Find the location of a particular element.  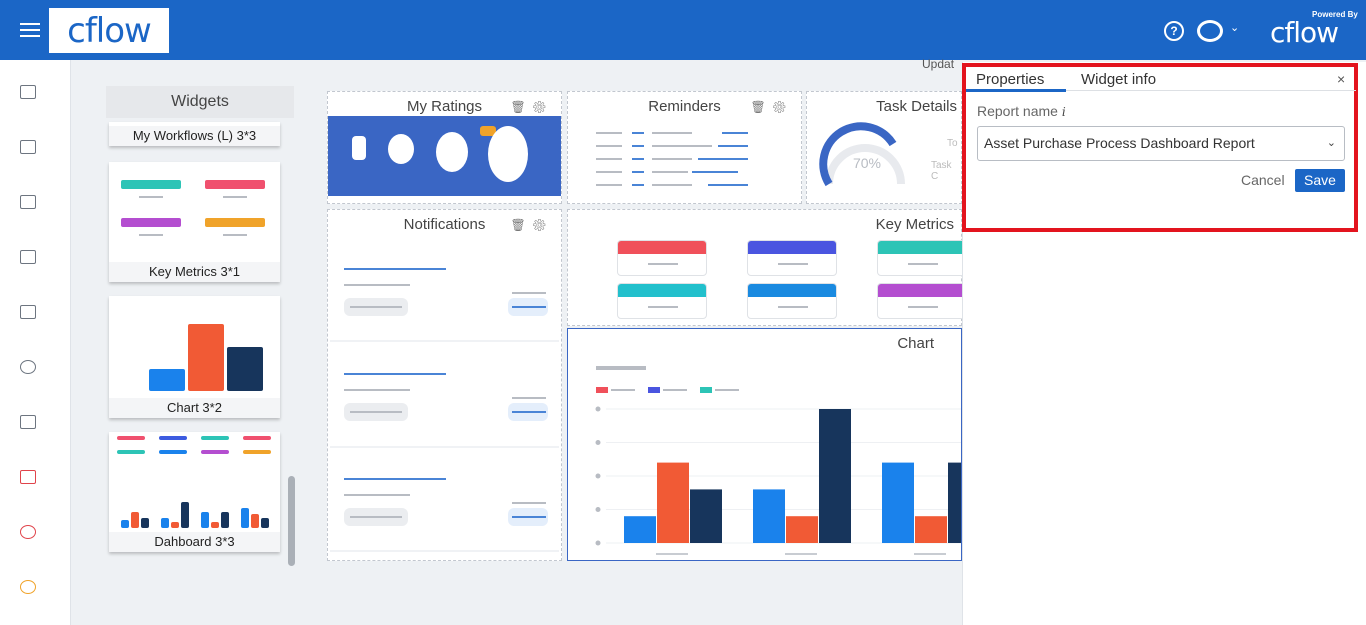

close-icon: × is located at coordinates (1341, 79).